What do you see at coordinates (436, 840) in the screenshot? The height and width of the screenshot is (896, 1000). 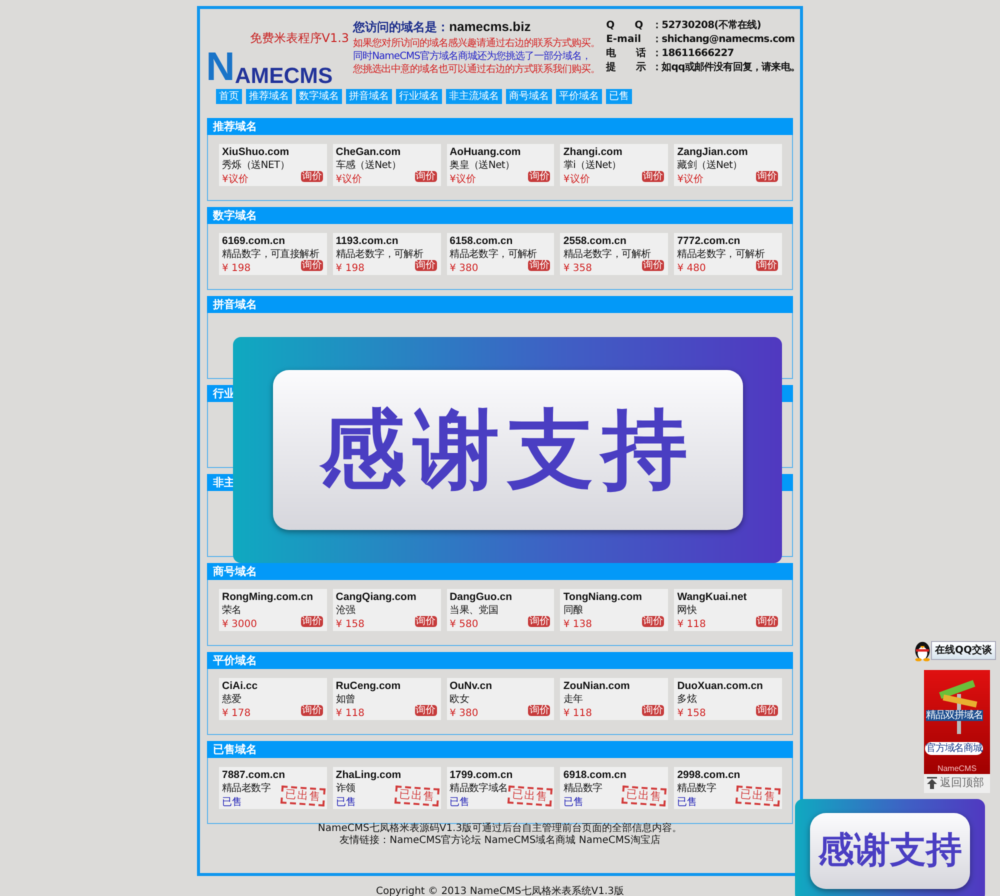 I see `footer-link: NameCMS官方论坛` at bounding box center [436, 840].